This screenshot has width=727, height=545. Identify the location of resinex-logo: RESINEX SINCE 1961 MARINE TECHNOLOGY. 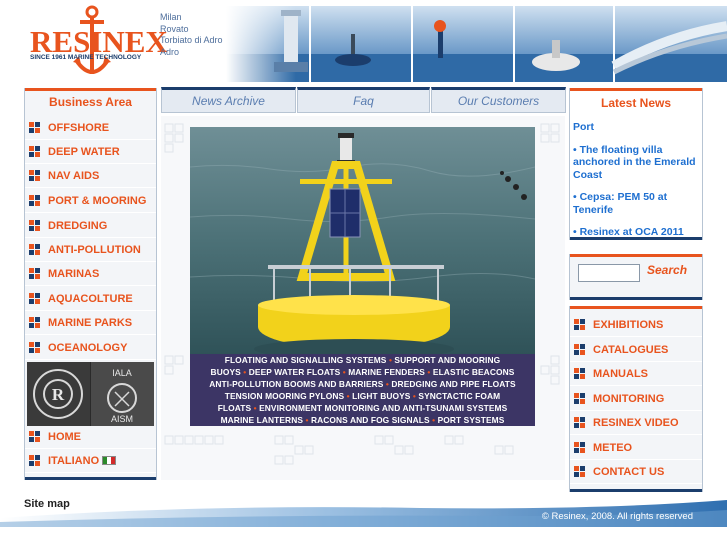
(97, 43).